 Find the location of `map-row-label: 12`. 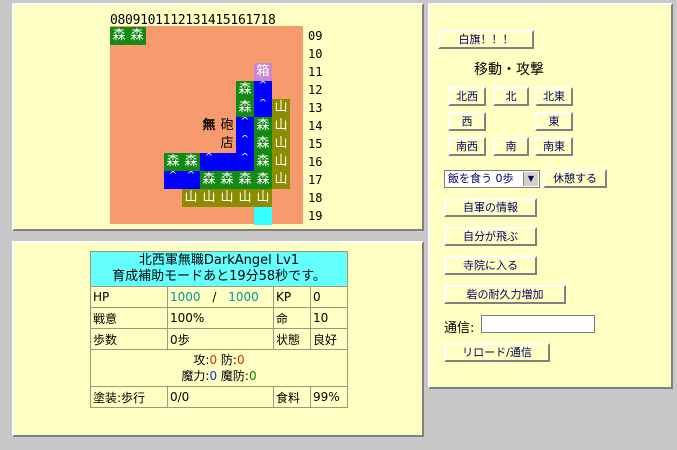

map-row-label: 12 is located at coordinates (315, 90).